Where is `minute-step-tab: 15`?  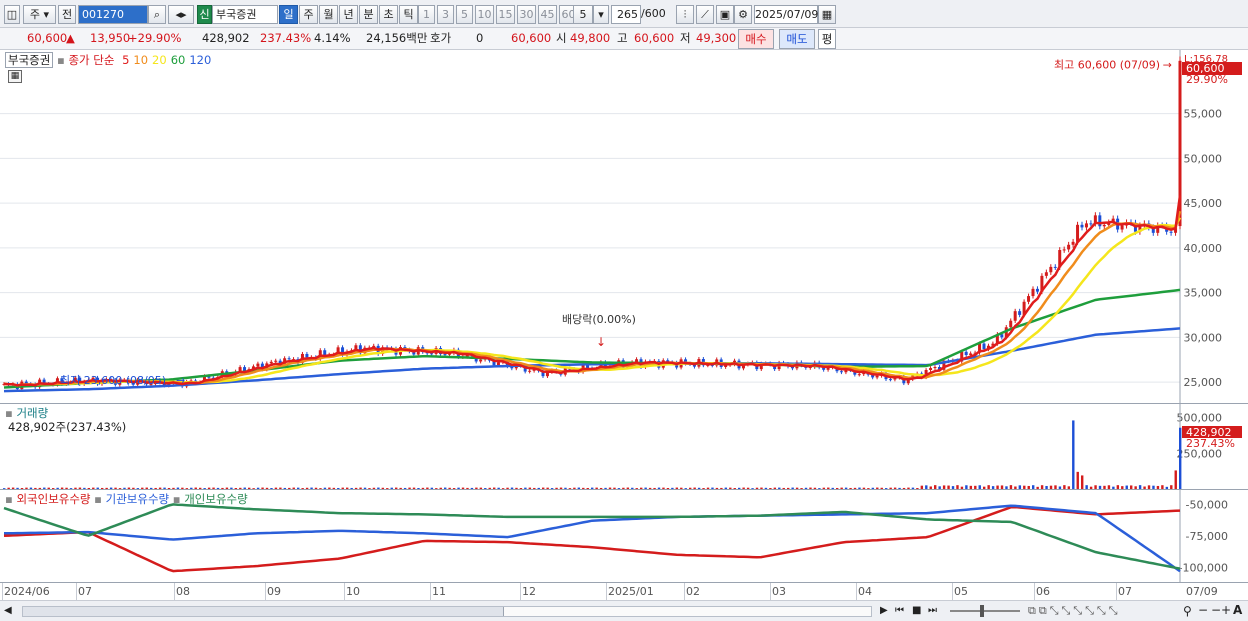
minute-step-tab: 15 is located at coordinates (505, 14).